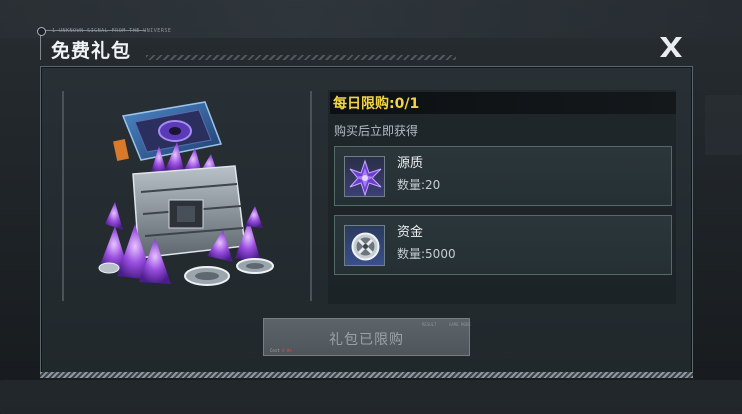 The width and height of the screenshot is (742, 414). Describe the element at coordinates (366, 340) in the screenshot. I see `button-label: 礼包已限购` at that location.